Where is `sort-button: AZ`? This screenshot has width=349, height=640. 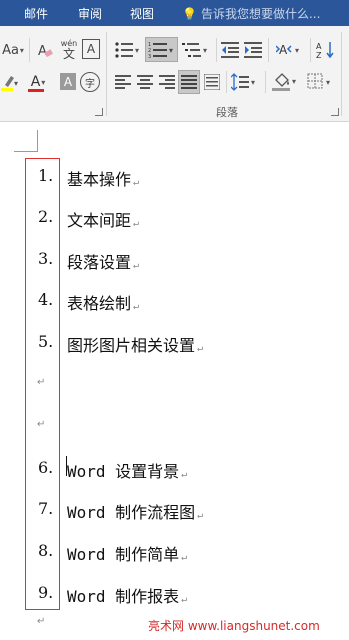
sort-button: AZ is located at coordinates (326, 50).